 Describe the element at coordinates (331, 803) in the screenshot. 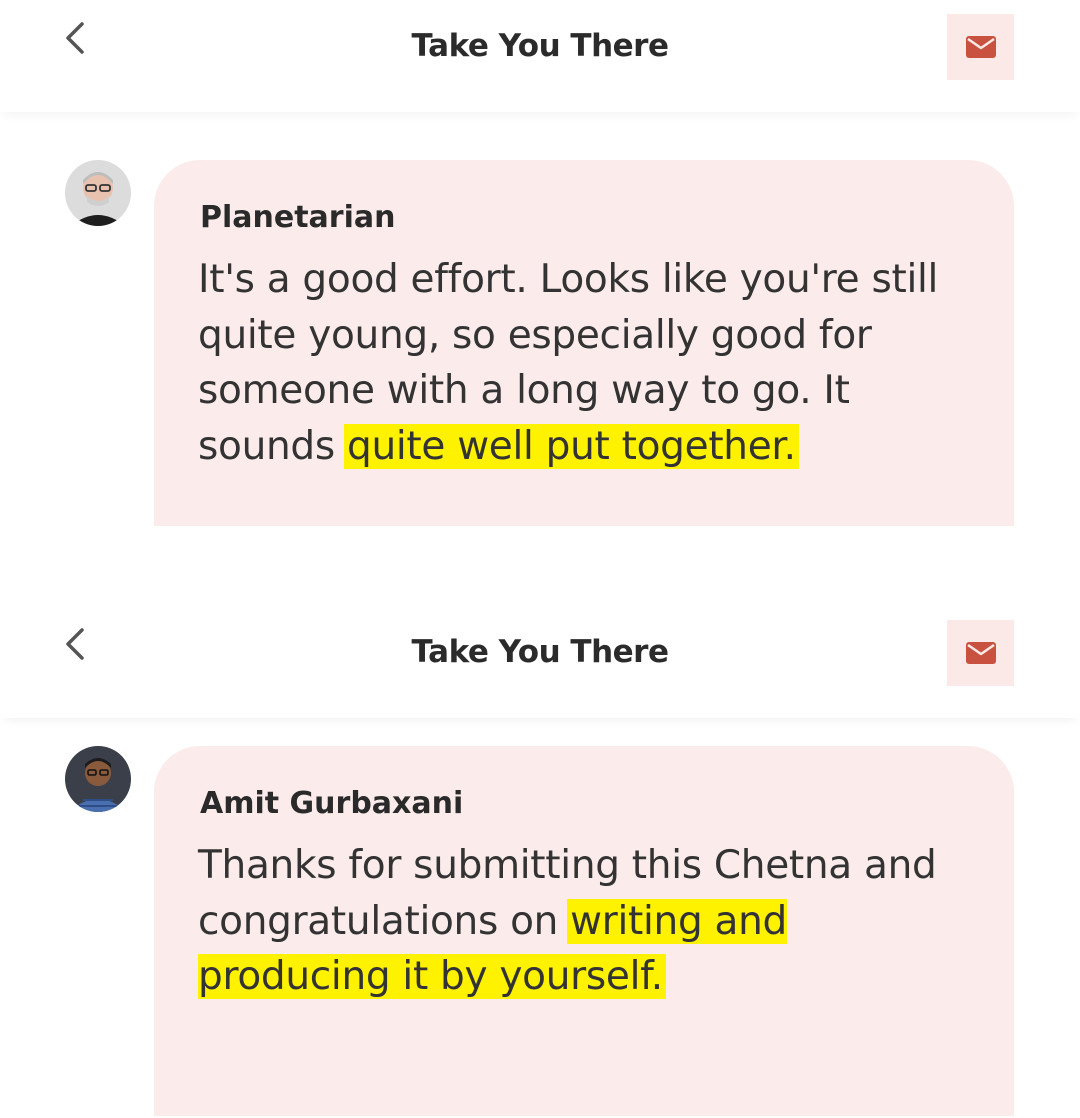

I see `comment-author: Amit Gurbaxani` at that location.